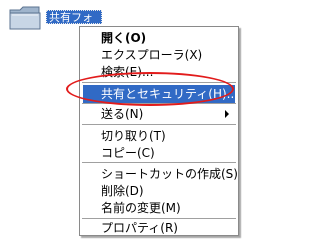  Describe the element at coordinates (159, 38) in the screenshot. I see `menu-item-open: 開く(O)` at that location.